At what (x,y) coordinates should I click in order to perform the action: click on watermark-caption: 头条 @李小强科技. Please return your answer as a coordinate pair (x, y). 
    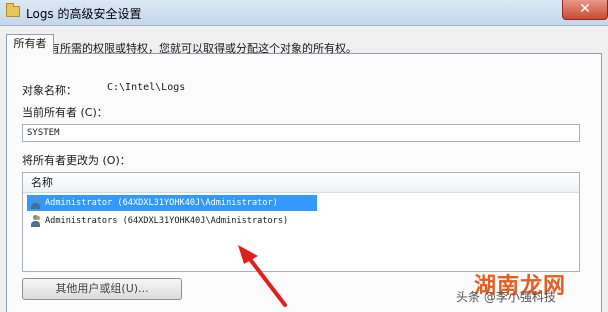
    Looking at the image, I should click on (506, 297).